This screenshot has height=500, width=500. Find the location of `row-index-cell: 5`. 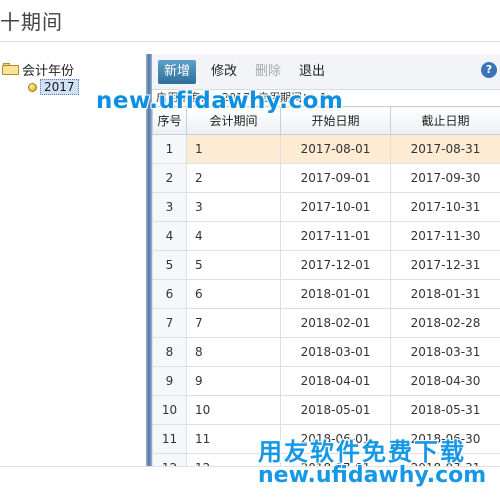

row-index-cell: 5 is located at coordinates (169, 265).